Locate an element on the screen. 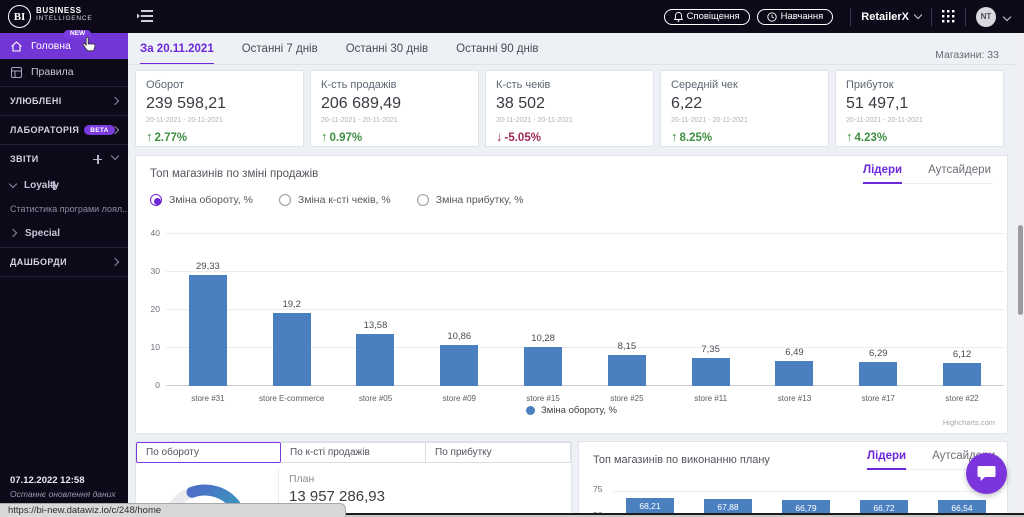 The image size is (1024, 517). bar-column: 6,29 store #17 is located at coordinates (878, 317).